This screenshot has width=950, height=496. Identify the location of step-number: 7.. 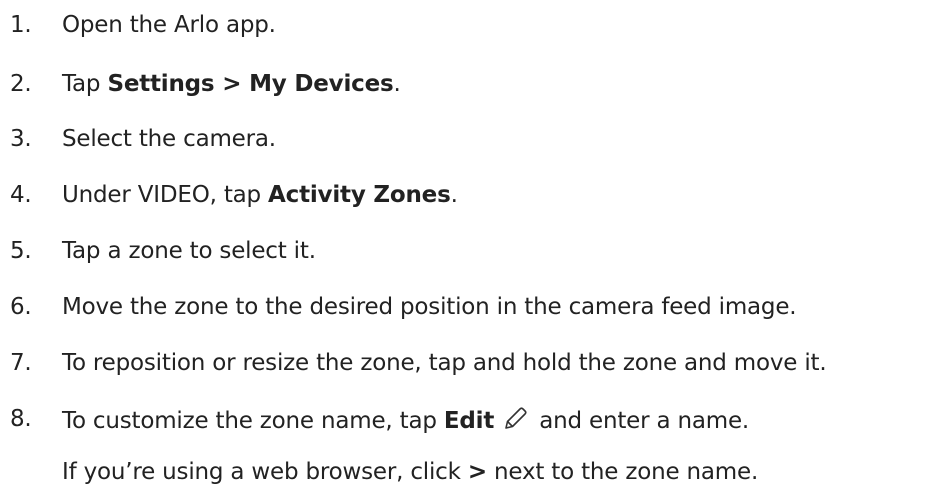
(21, 363).